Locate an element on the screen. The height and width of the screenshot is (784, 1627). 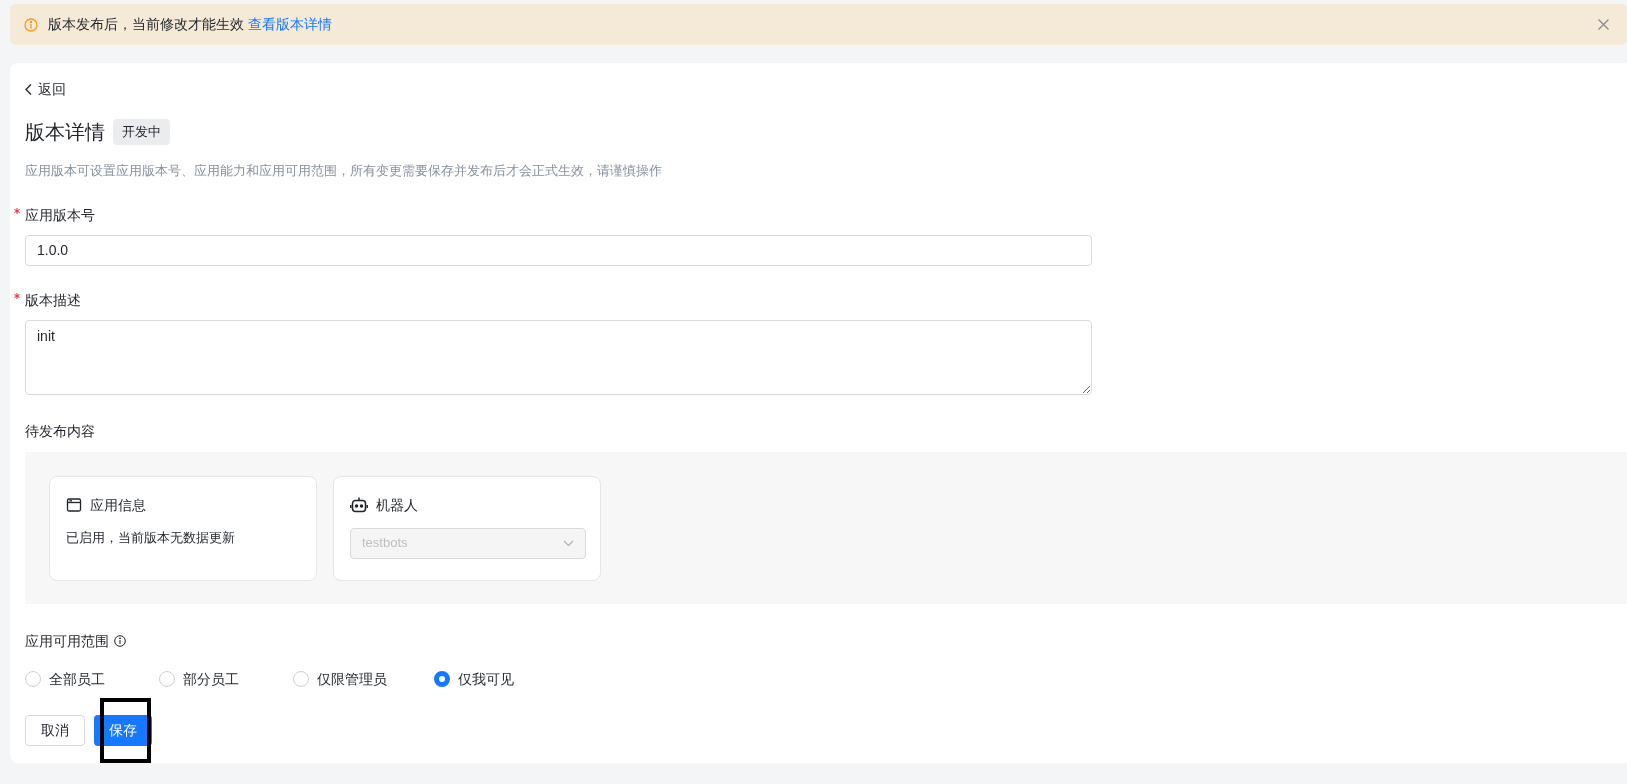
window-icon is located at coordinates (74, 505).